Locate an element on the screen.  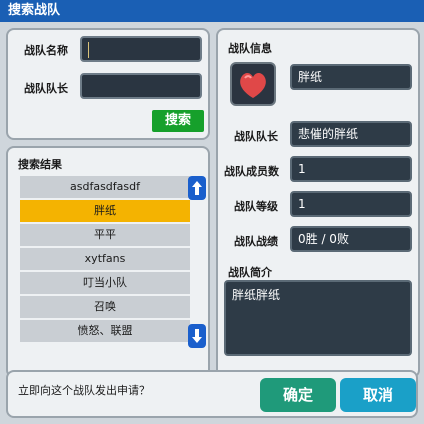
confirm-button: 确定 is located at coordinates (298, 395).